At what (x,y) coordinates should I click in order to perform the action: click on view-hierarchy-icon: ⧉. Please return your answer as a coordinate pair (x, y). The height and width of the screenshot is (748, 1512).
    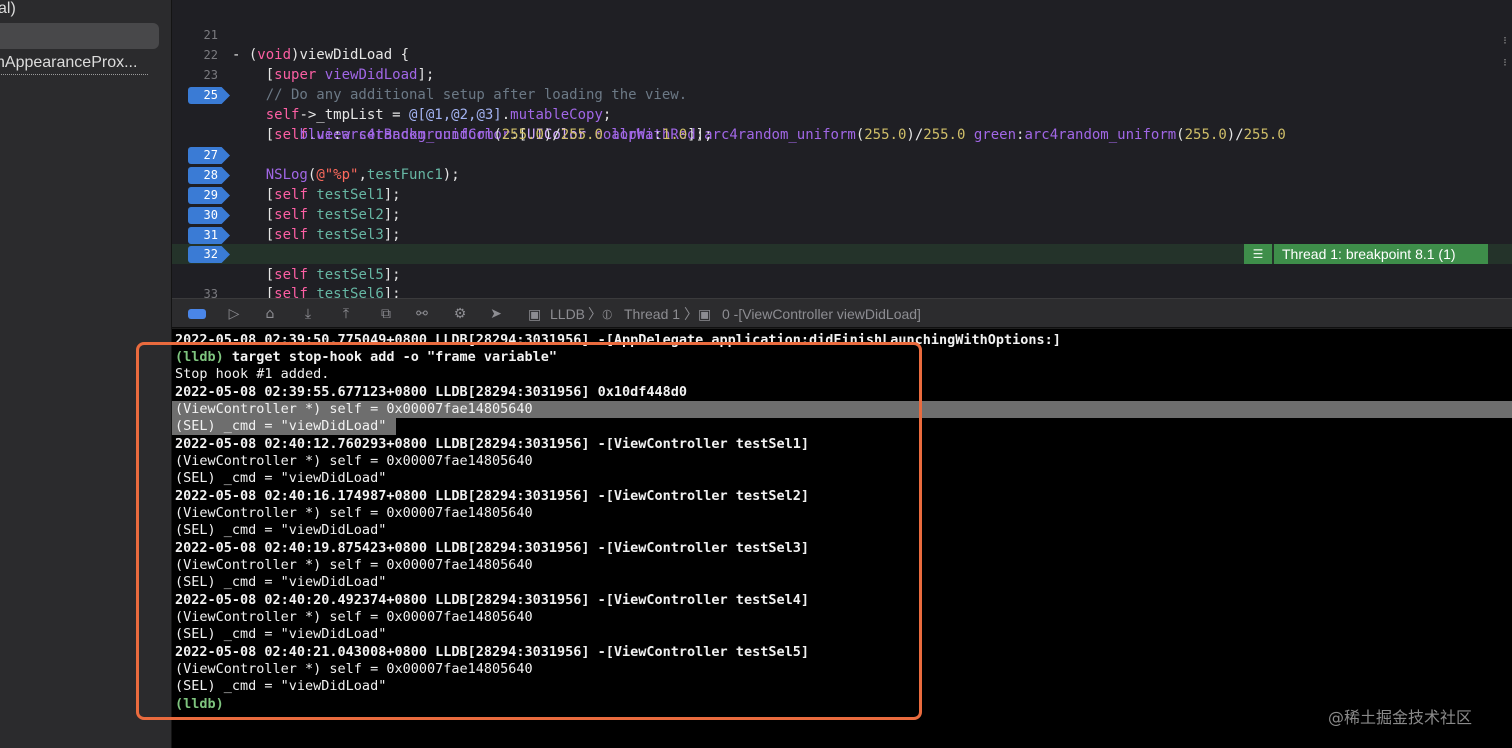
    Looking at the image, I should click on (386, 314).